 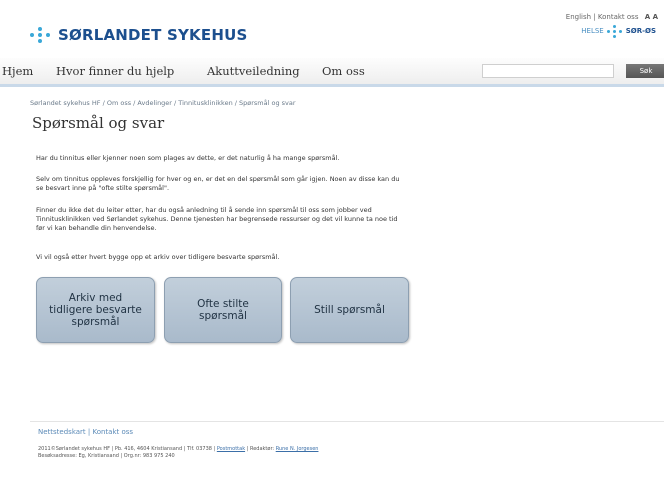 What do you see at coordinates (297, 449) in the screenshot?
I see `editor-link: Rune N. Jorgesen` at bounding box center [297, 449].